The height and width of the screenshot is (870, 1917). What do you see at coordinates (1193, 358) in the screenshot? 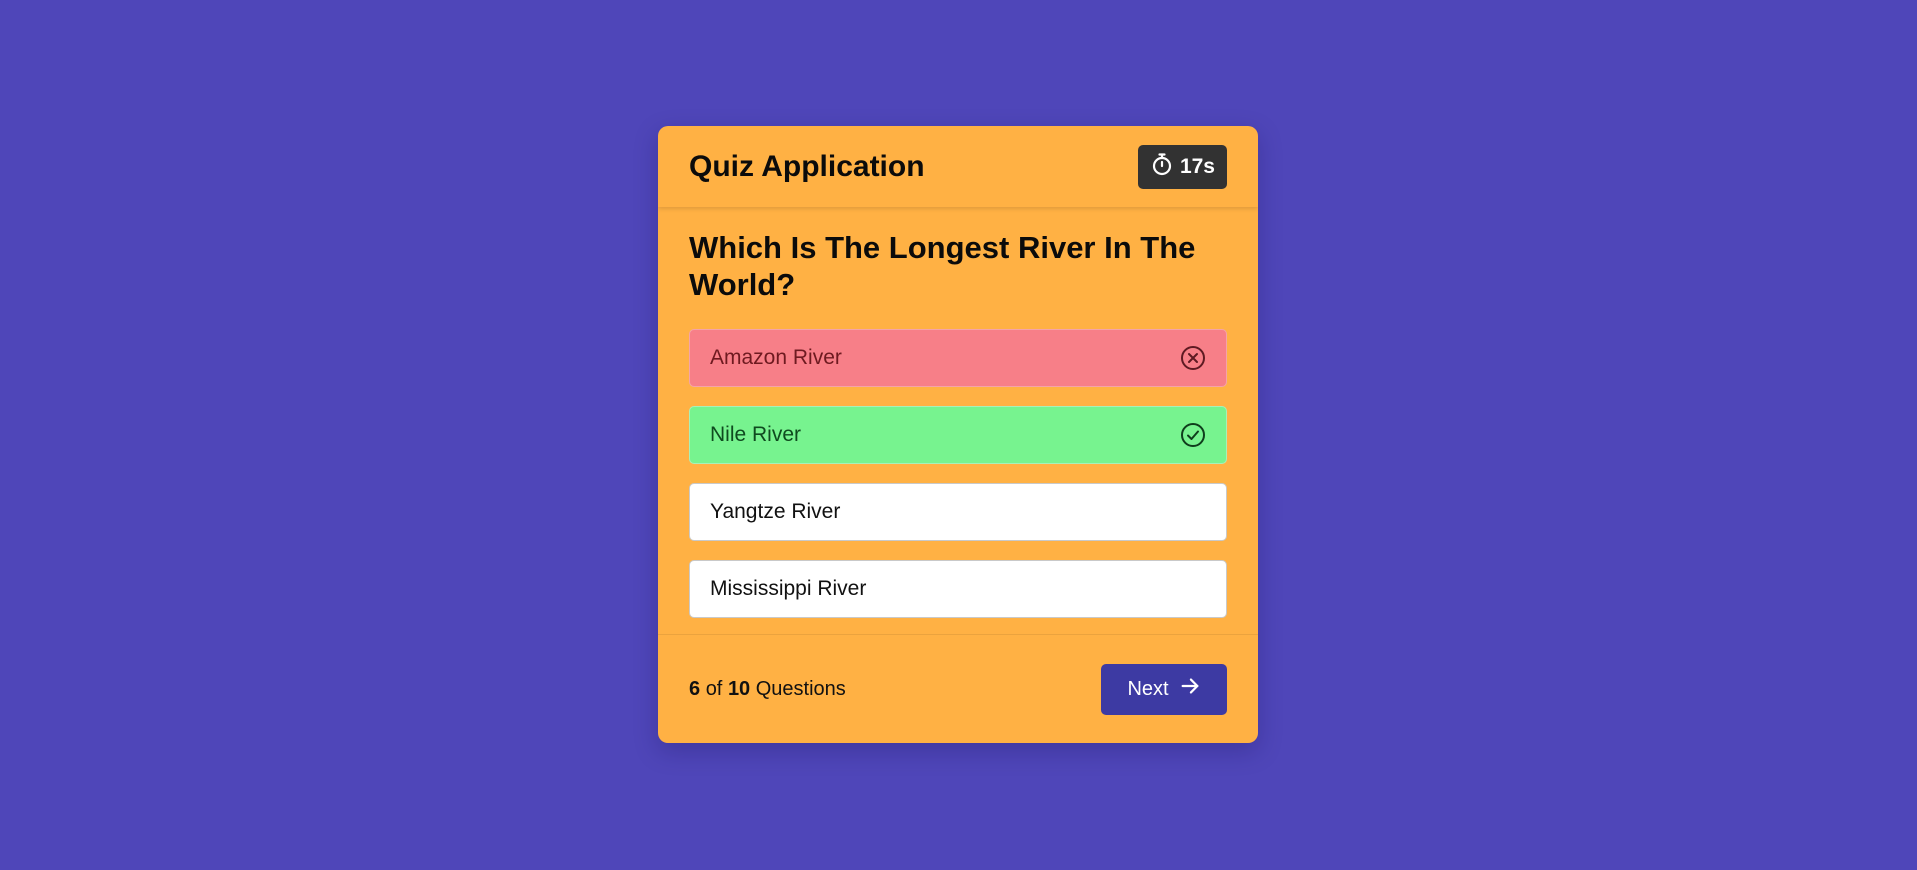
I see `x-circle-icon` at bounding box center [1193, 358].